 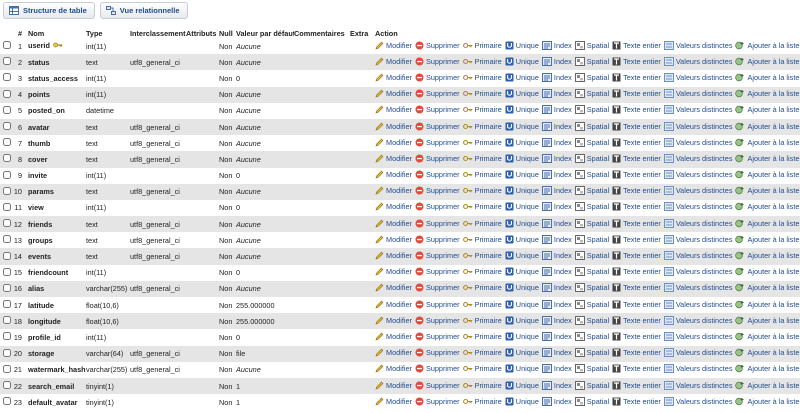 What do you see at coordinates (322, 33) in the screenshot?
I see `column-header: Commentaires` at bounding box center [322, 33].